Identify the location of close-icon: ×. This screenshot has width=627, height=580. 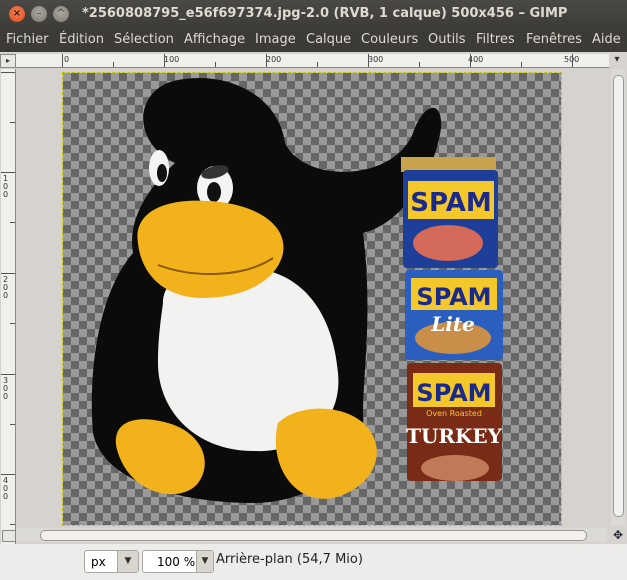
(17, 13).